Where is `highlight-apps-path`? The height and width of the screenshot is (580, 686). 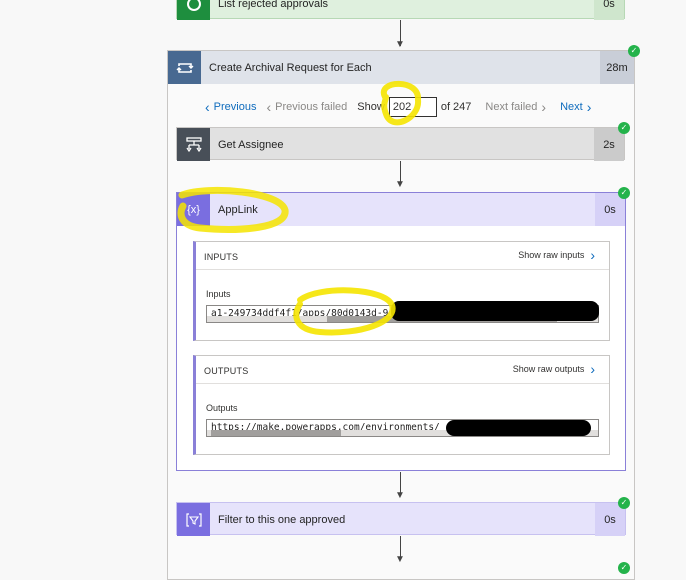 highlight-apps-path is located at coordinates (344, 311).